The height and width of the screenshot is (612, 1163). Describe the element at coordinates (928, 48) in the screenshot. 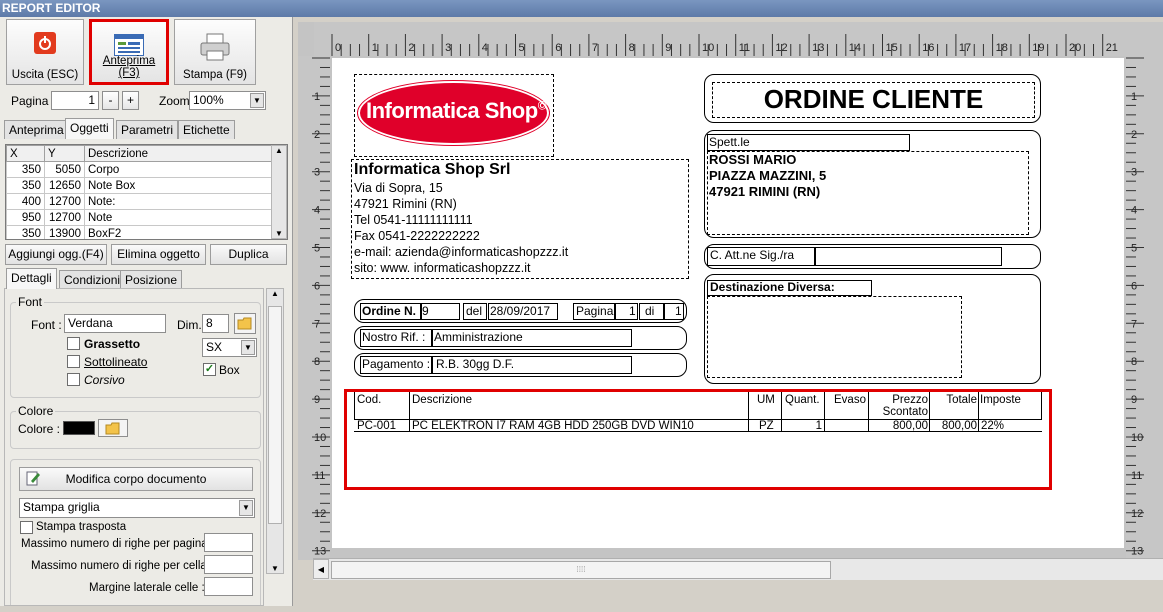

I see `ruler-label: 16` at that location.